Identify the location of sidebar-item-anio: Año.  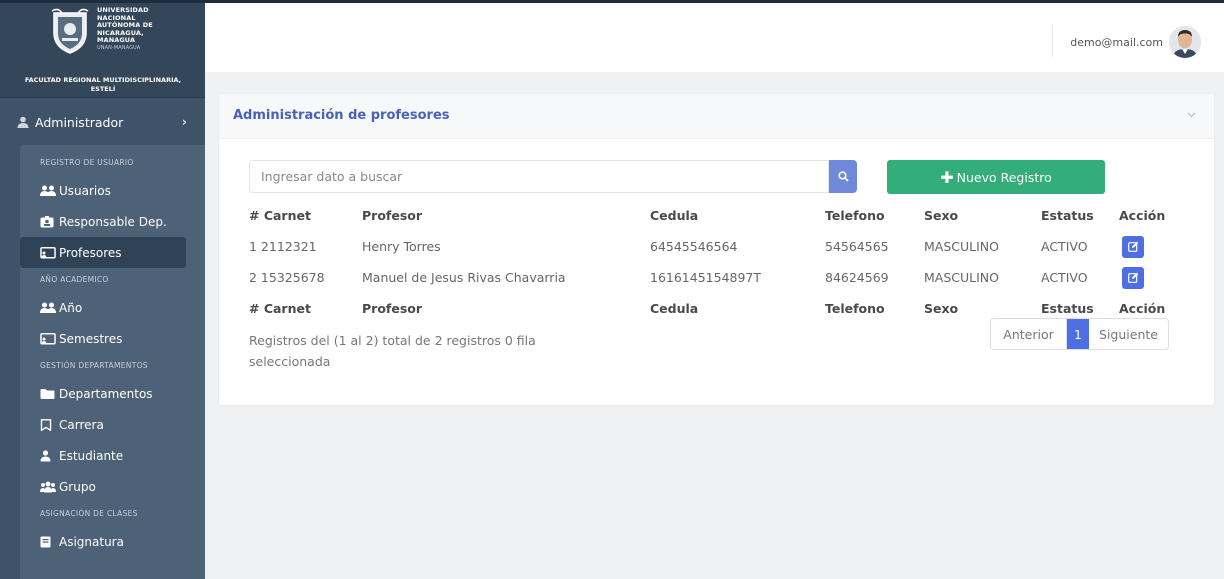
(112, 307).